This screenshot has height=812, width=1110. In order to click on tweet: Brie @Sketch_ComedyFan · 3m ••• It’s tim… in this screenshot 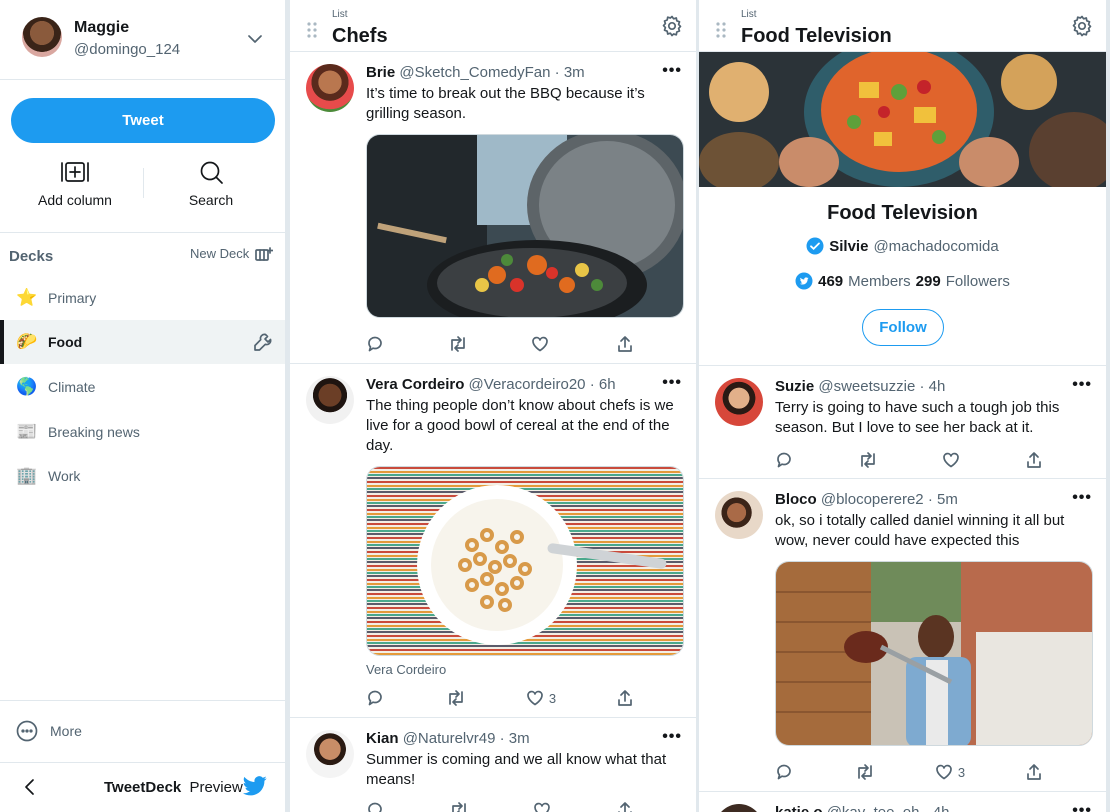, I will do `click(493, 208)`.